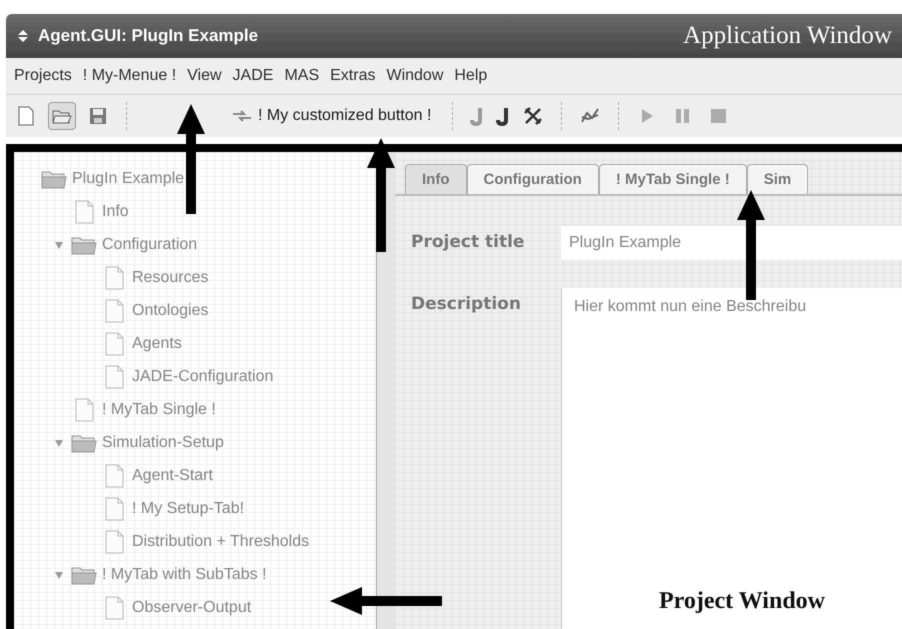 Image resolution: width=902 pixels, height=629 pixels. What do you see at coordinates (188, 509) in the screenshot?
I see `tree-item: ! My Setup-Tab!` at bounding box center [188, 509].